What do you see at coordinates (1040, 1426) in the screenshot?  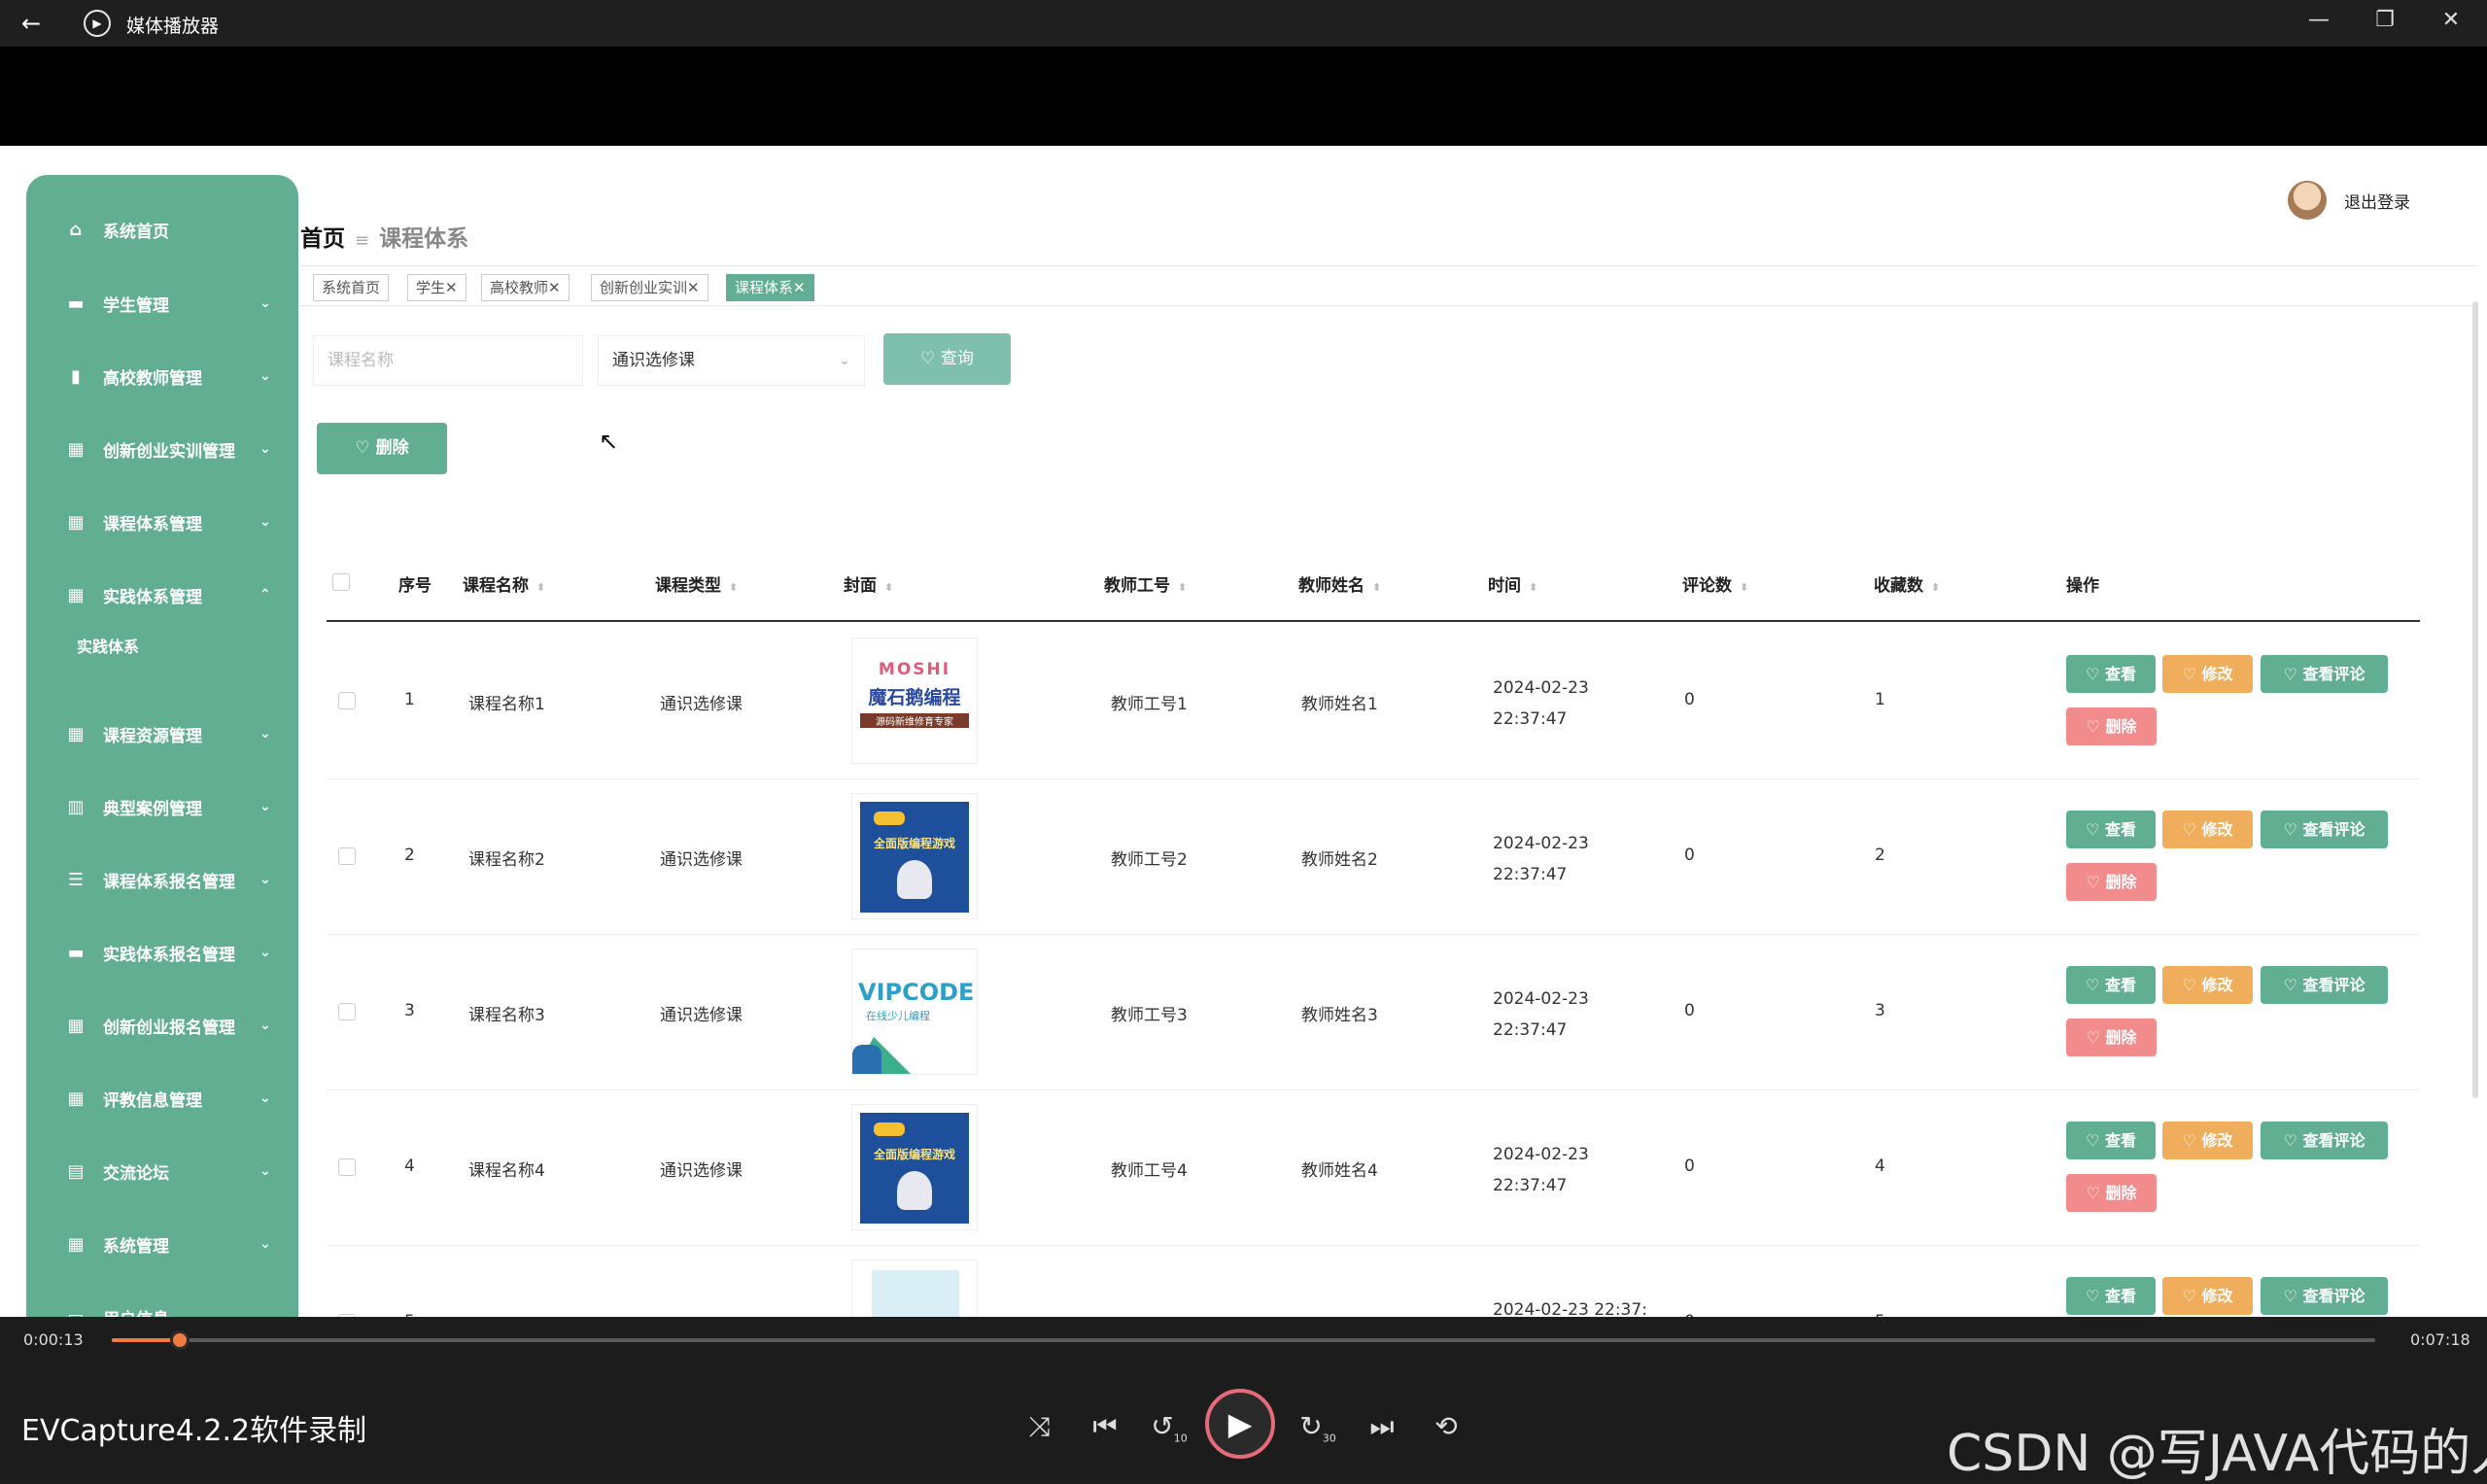 I see `shuffle-icon: ⤨` at bounding box center [1040, 1426].